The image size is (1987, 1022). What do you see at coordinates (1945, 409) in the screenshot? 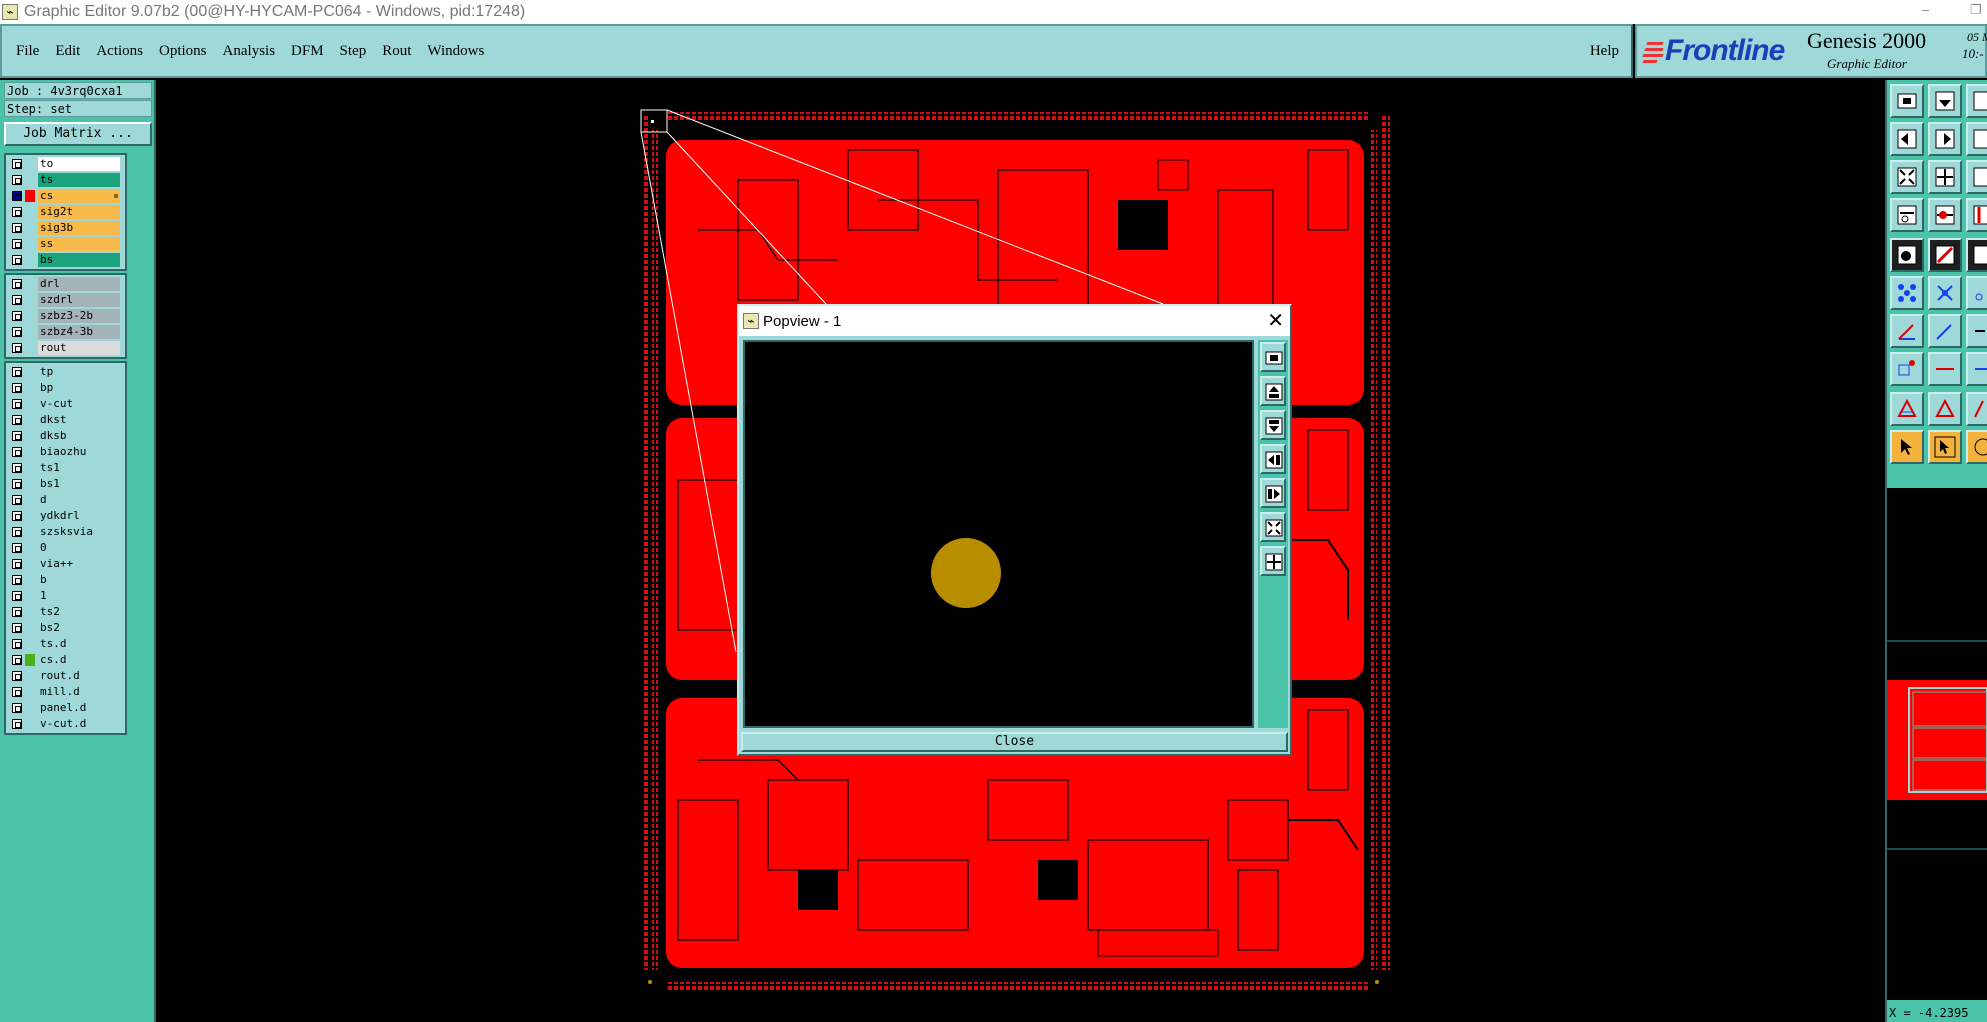
I see `tool-triangle-outline-button` at bounding box center [1945, 409].